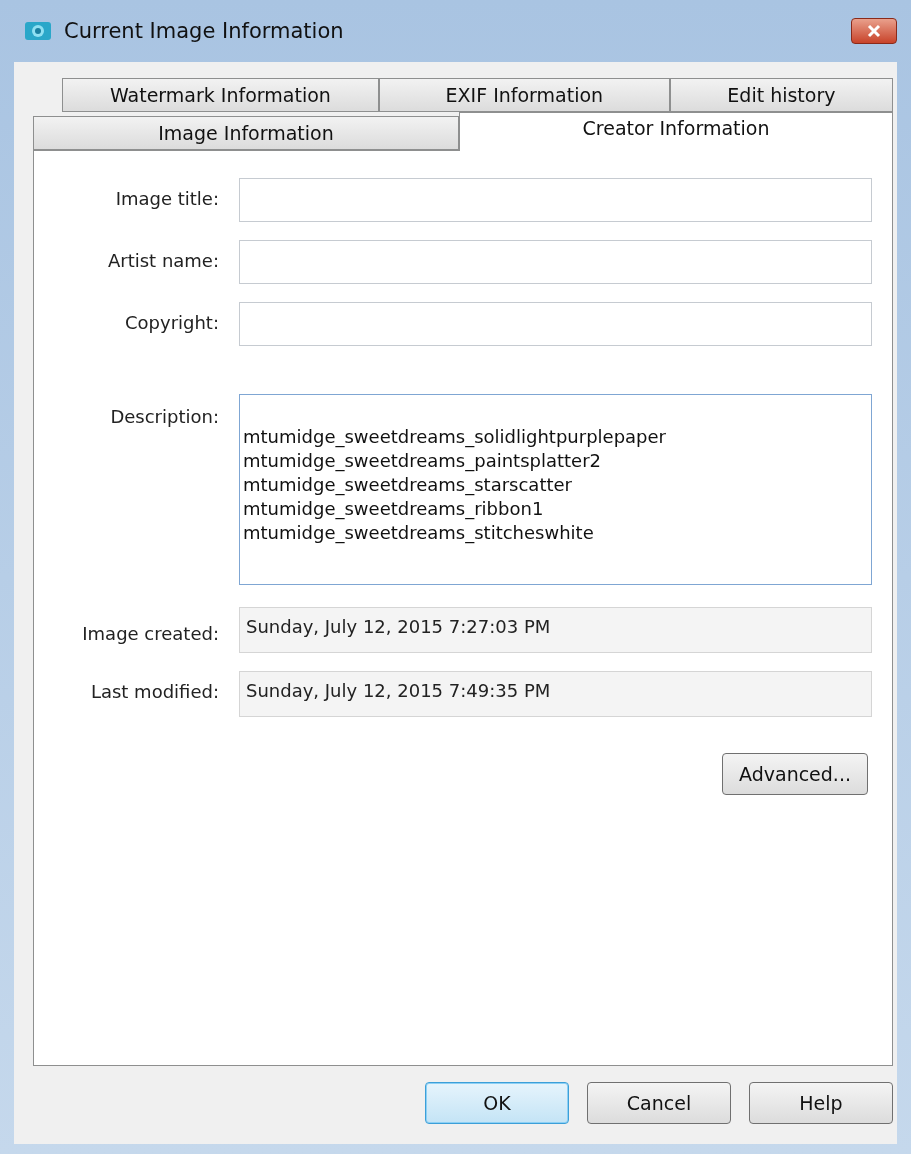 Image resolution: width=911 pixels, height=1154 pixels. What do you see at coordinates (162, 260) in the screenshot?
I see `field-label: Artist name:` at bounding box center [162, 260].